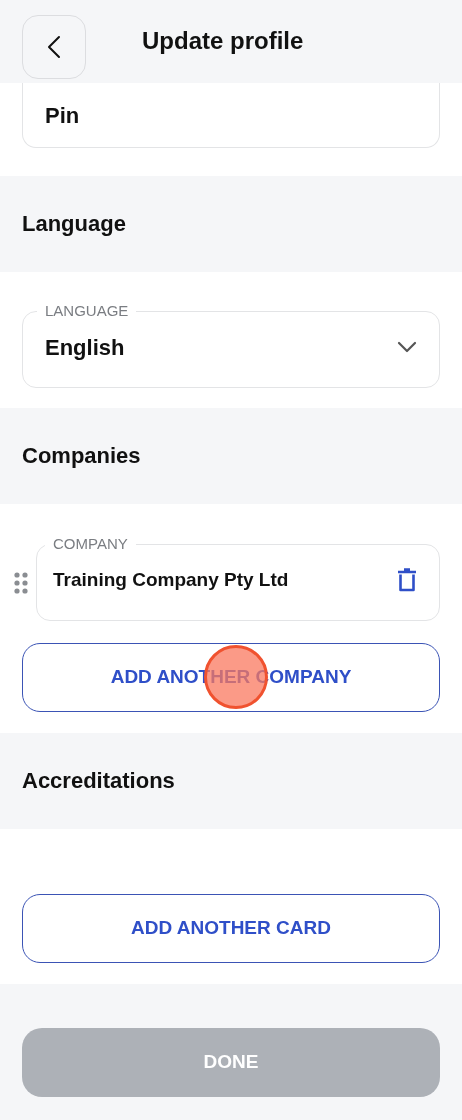 The height and width of the screenshot is (1120, 462). What do you see at coordinates (223, 41) in the screenshot?
I see `page-title: Update profile` at bounding box center [223, 41].